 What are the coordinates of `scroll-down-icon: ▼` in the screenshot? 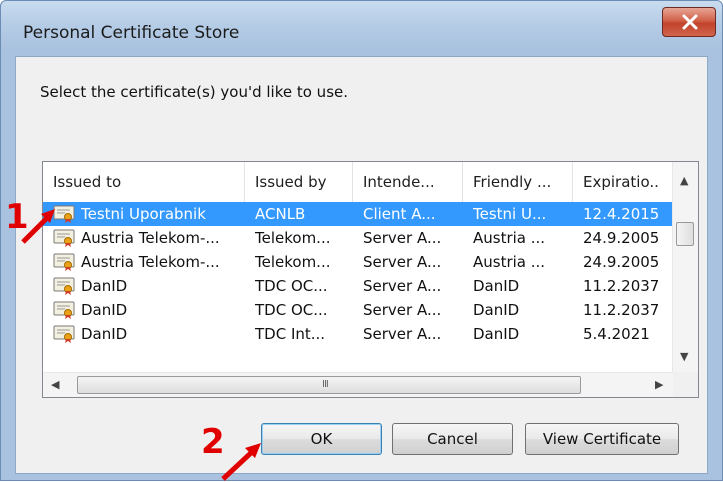 It's located at (684, 356).